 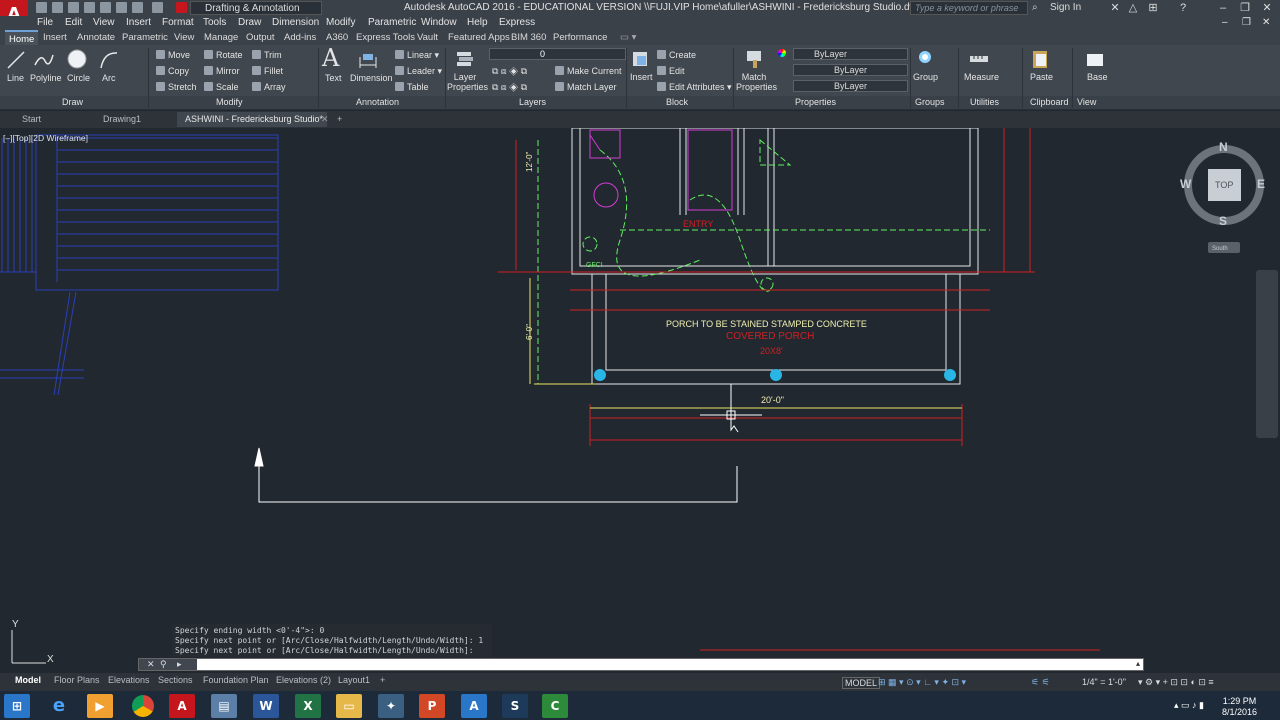 What do you see at coordinates (96, 37) in the screenshot?
I see `tab-annotate: Annotate` at bounding box center [96, 37].